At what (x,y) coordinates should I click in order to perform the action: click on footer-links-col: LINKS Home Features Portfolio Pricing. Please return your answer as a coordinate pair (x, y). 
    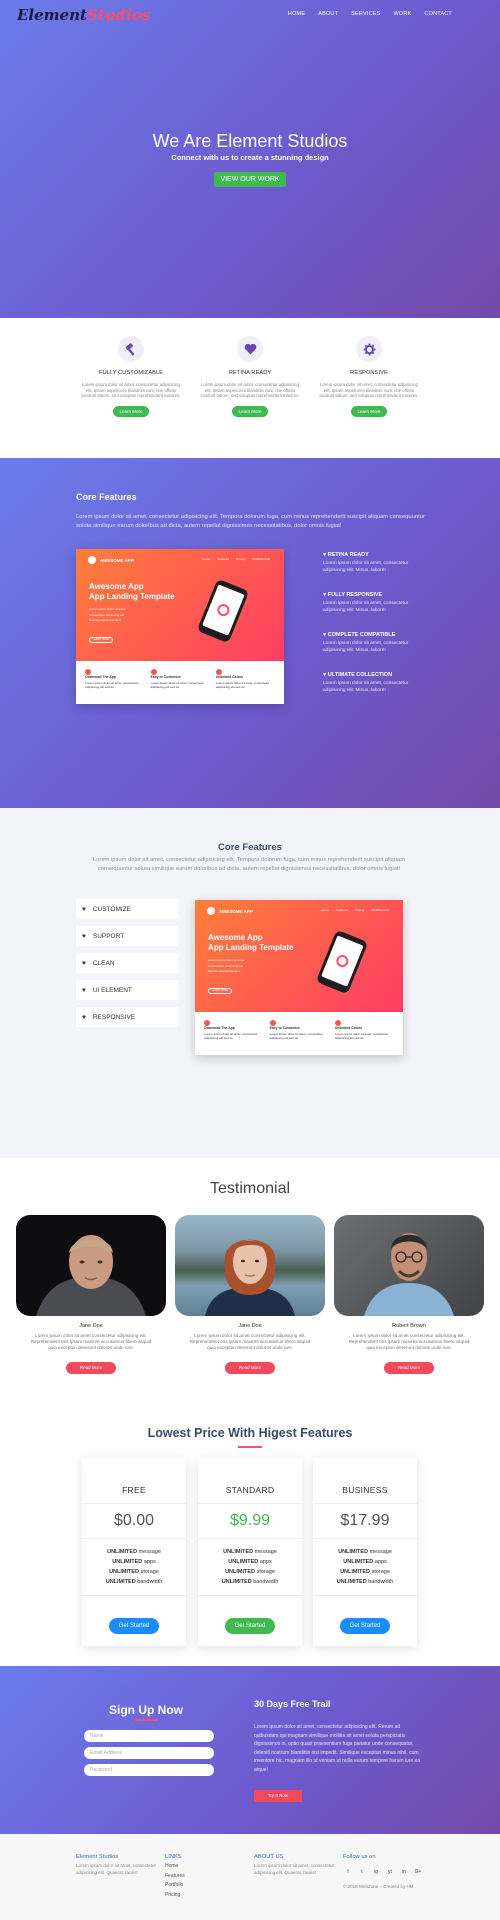
    Looking at the image, I should click on (195, 1877).